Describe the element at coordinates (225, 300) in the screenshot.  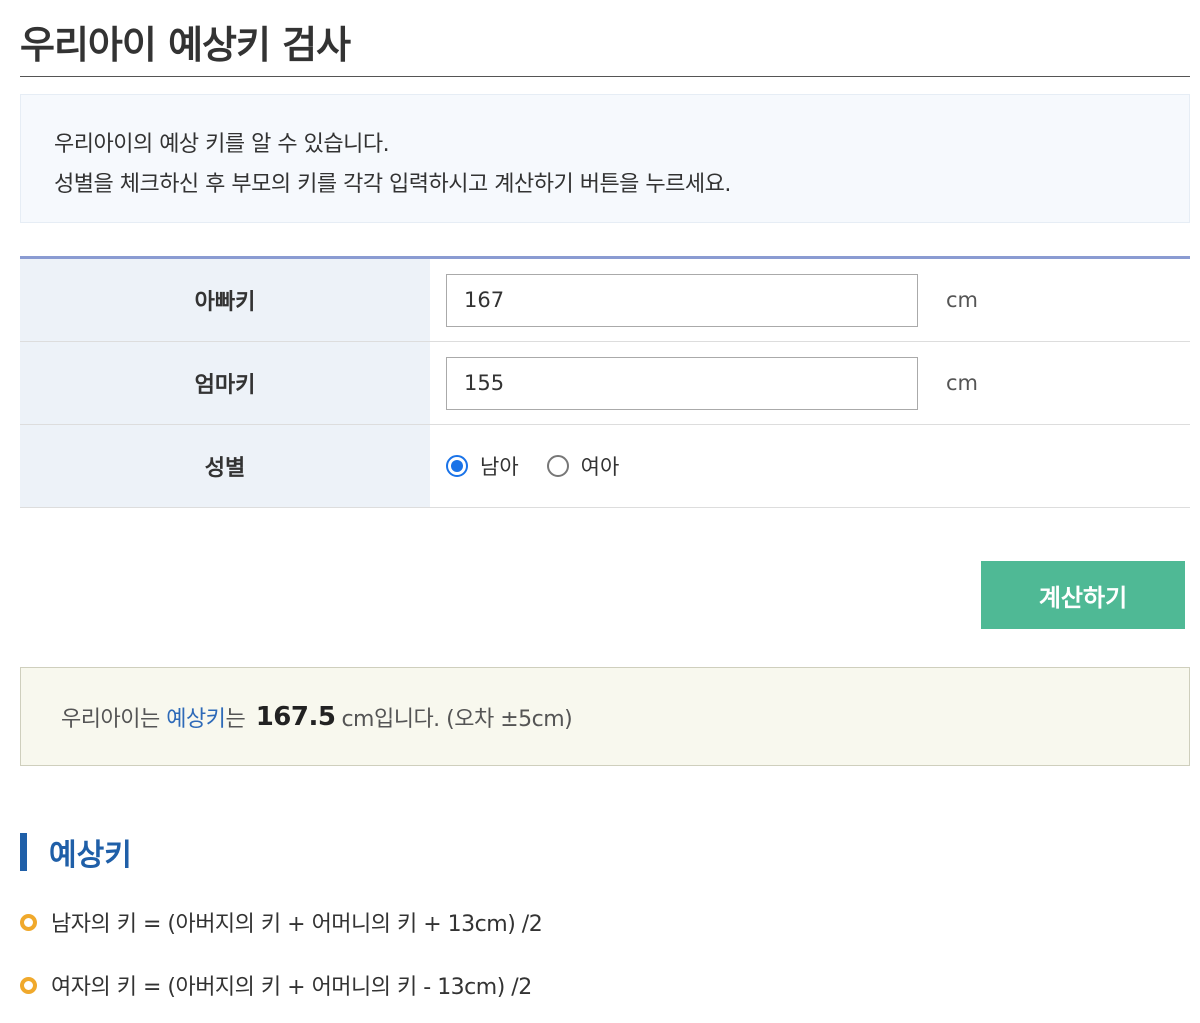
I see `father-height-label: 아빠키` at that location.